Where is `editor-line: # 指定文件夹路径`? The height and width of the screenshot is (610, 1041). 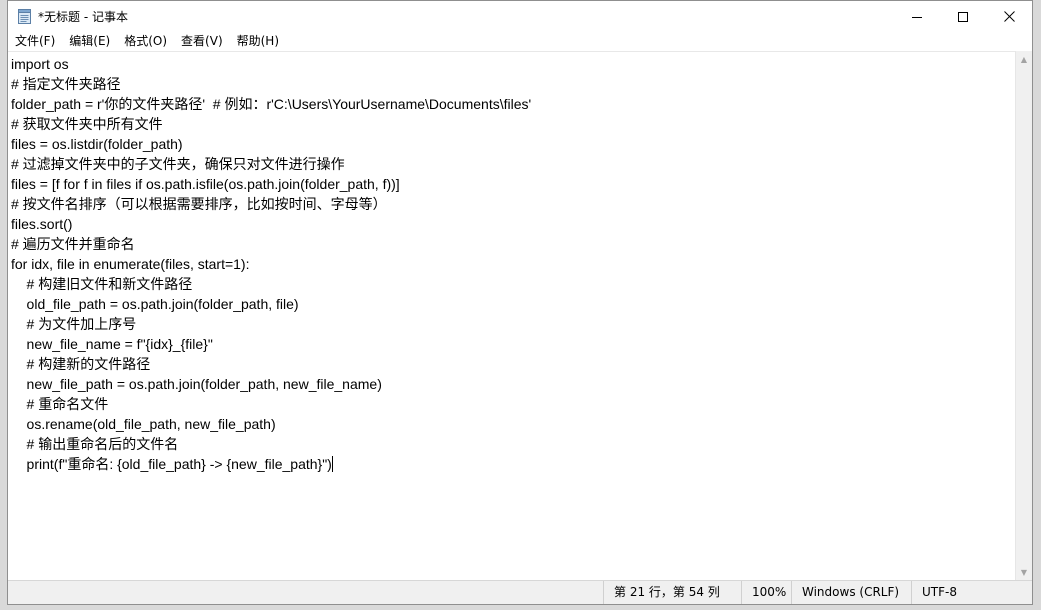 editor-line: # 指定文件夹路径 is located at coordinates (514, 84).